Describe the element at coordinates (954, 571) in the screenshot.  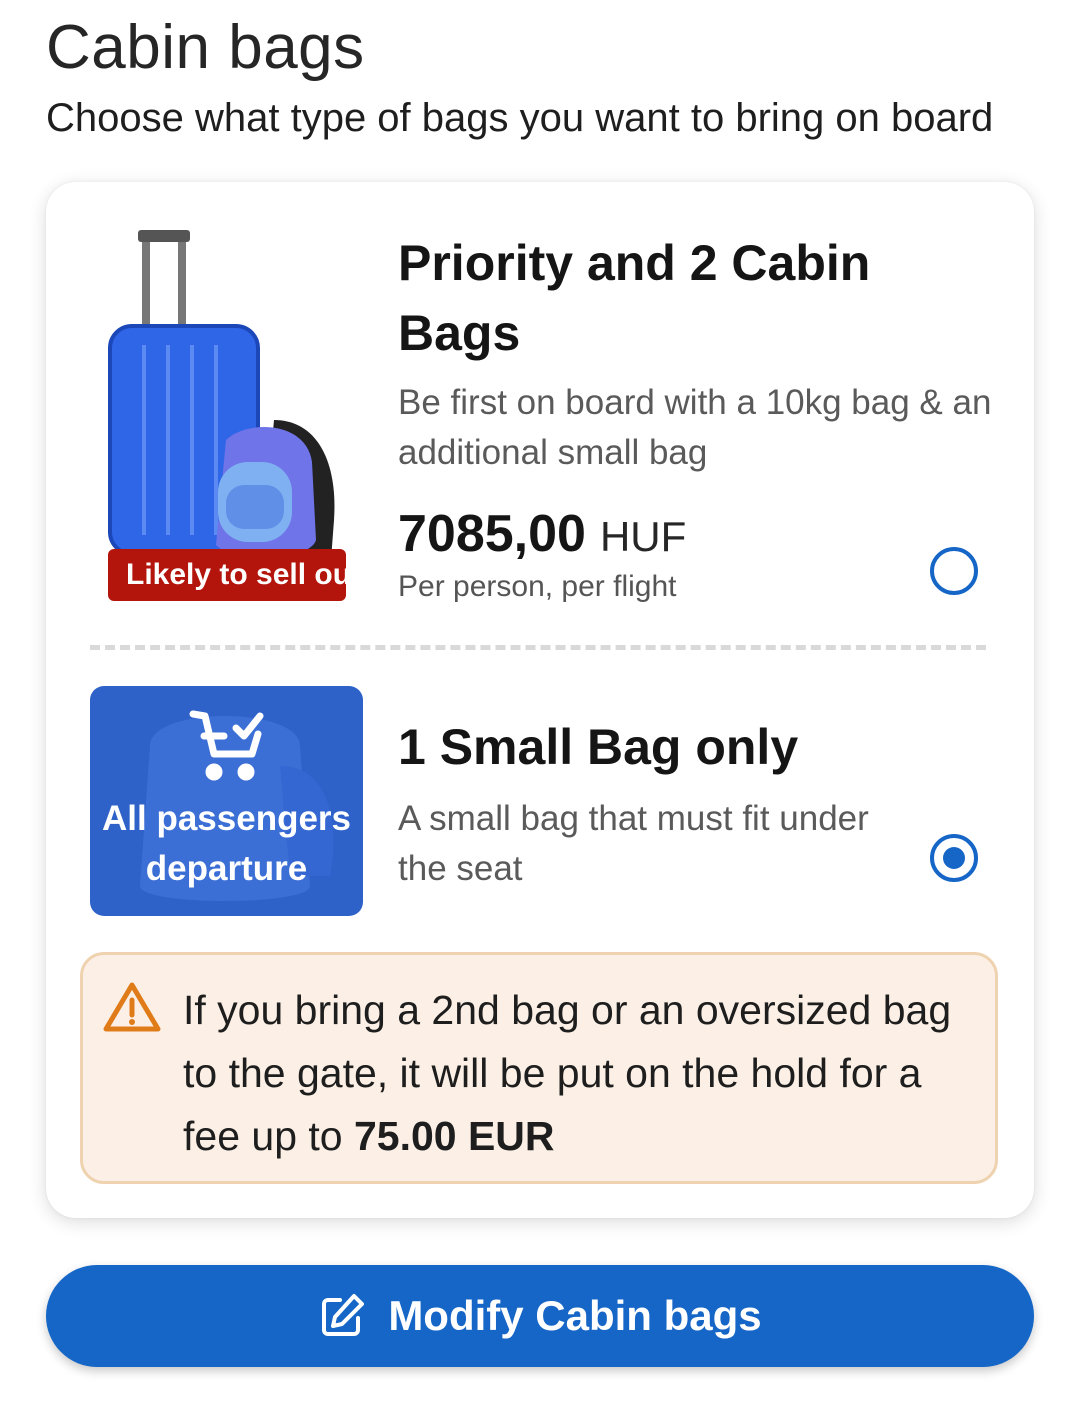
I see `radio-priority-unselected` at that location.